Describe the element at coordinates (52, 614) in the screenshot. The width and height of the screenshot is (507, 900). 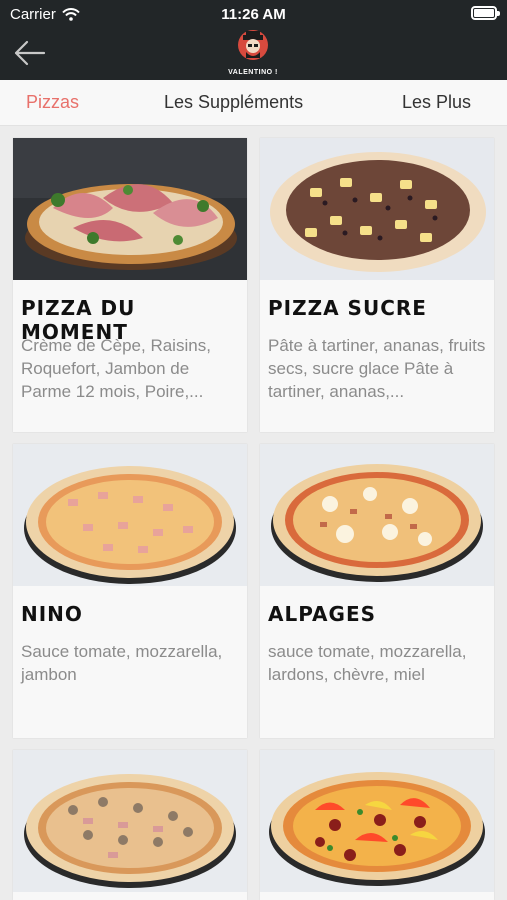
I see `pizza-name: NINO` at that location.